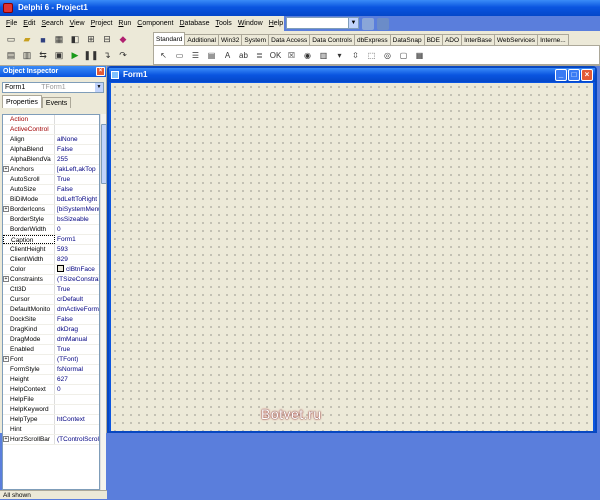 The image size is (600, 500). Describe the element at coordinates (323, 55) in the screenshot. I see `listbox-component-icon: ▥` at that location.